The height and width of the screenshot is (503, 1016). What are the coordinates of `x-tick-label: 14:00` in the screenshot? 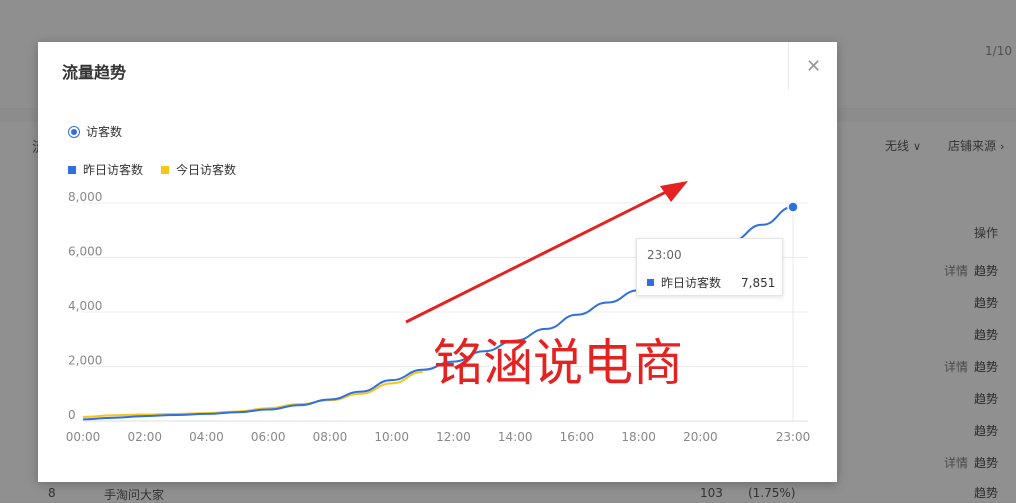 It's located at (515, 437).